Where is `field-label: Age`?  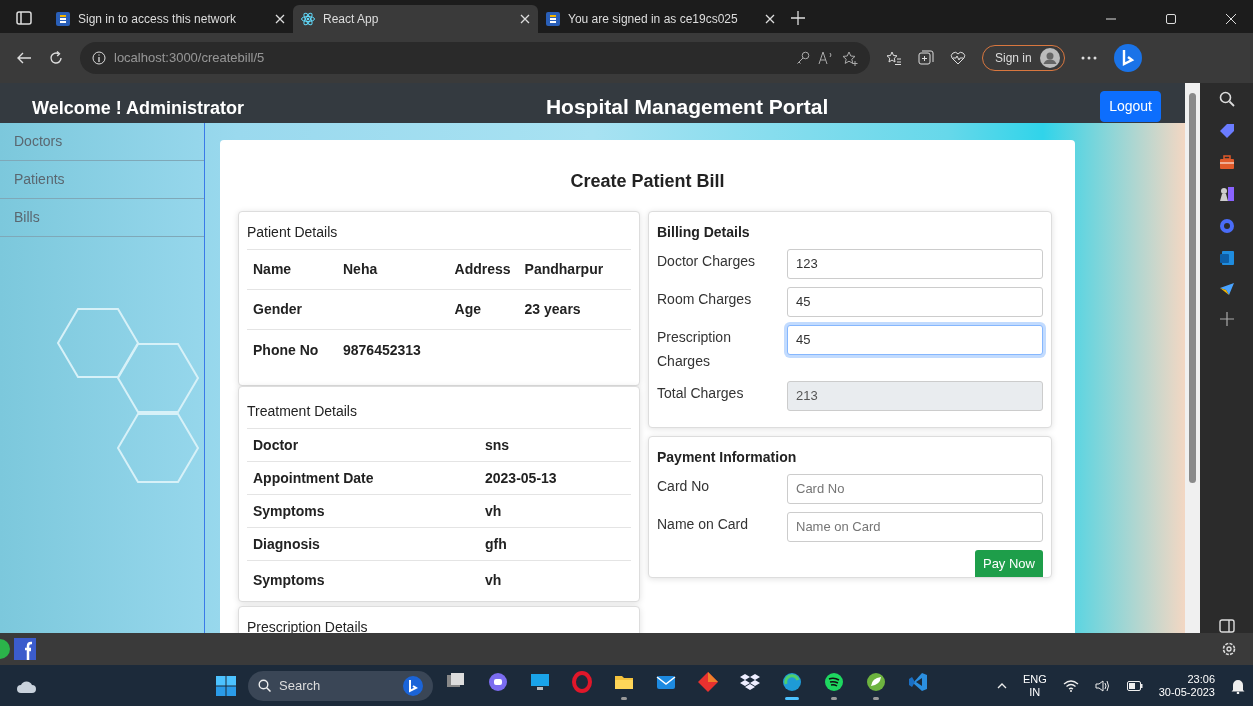 field-label: Age is located at coordinates (467, 308).